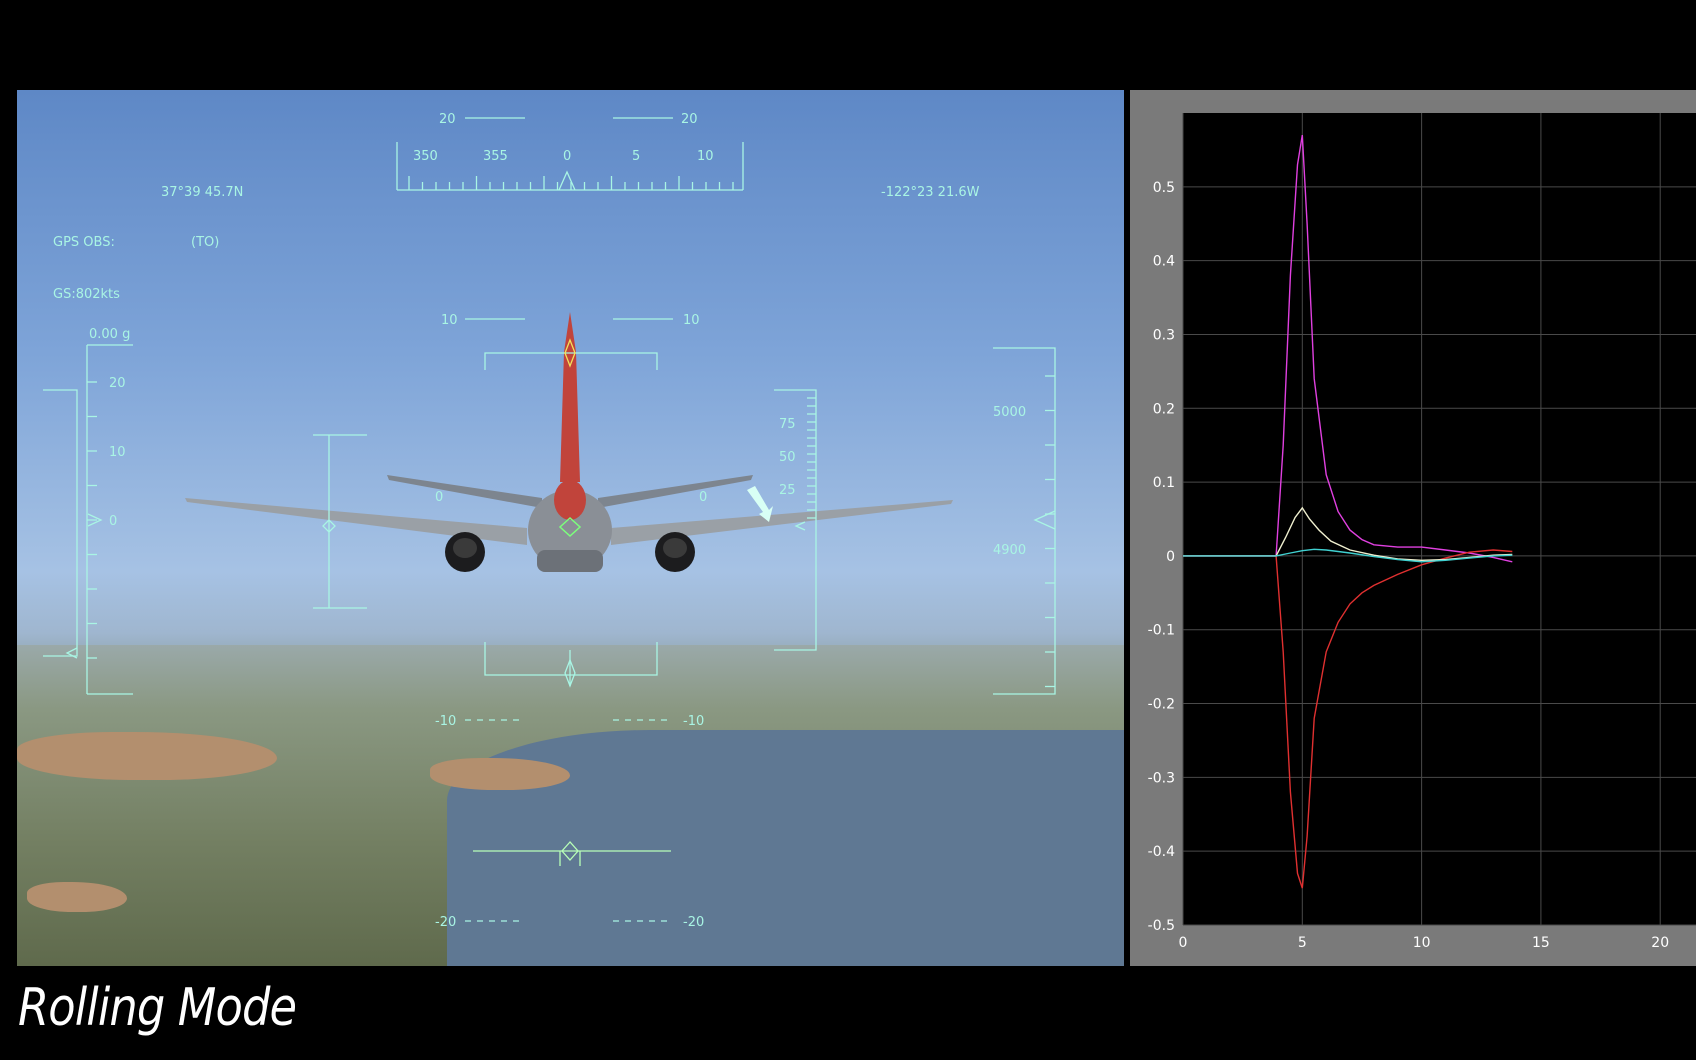 The image size is (1696, 1060). I want to click on x-tick-label: 5, so click(1302, 943).